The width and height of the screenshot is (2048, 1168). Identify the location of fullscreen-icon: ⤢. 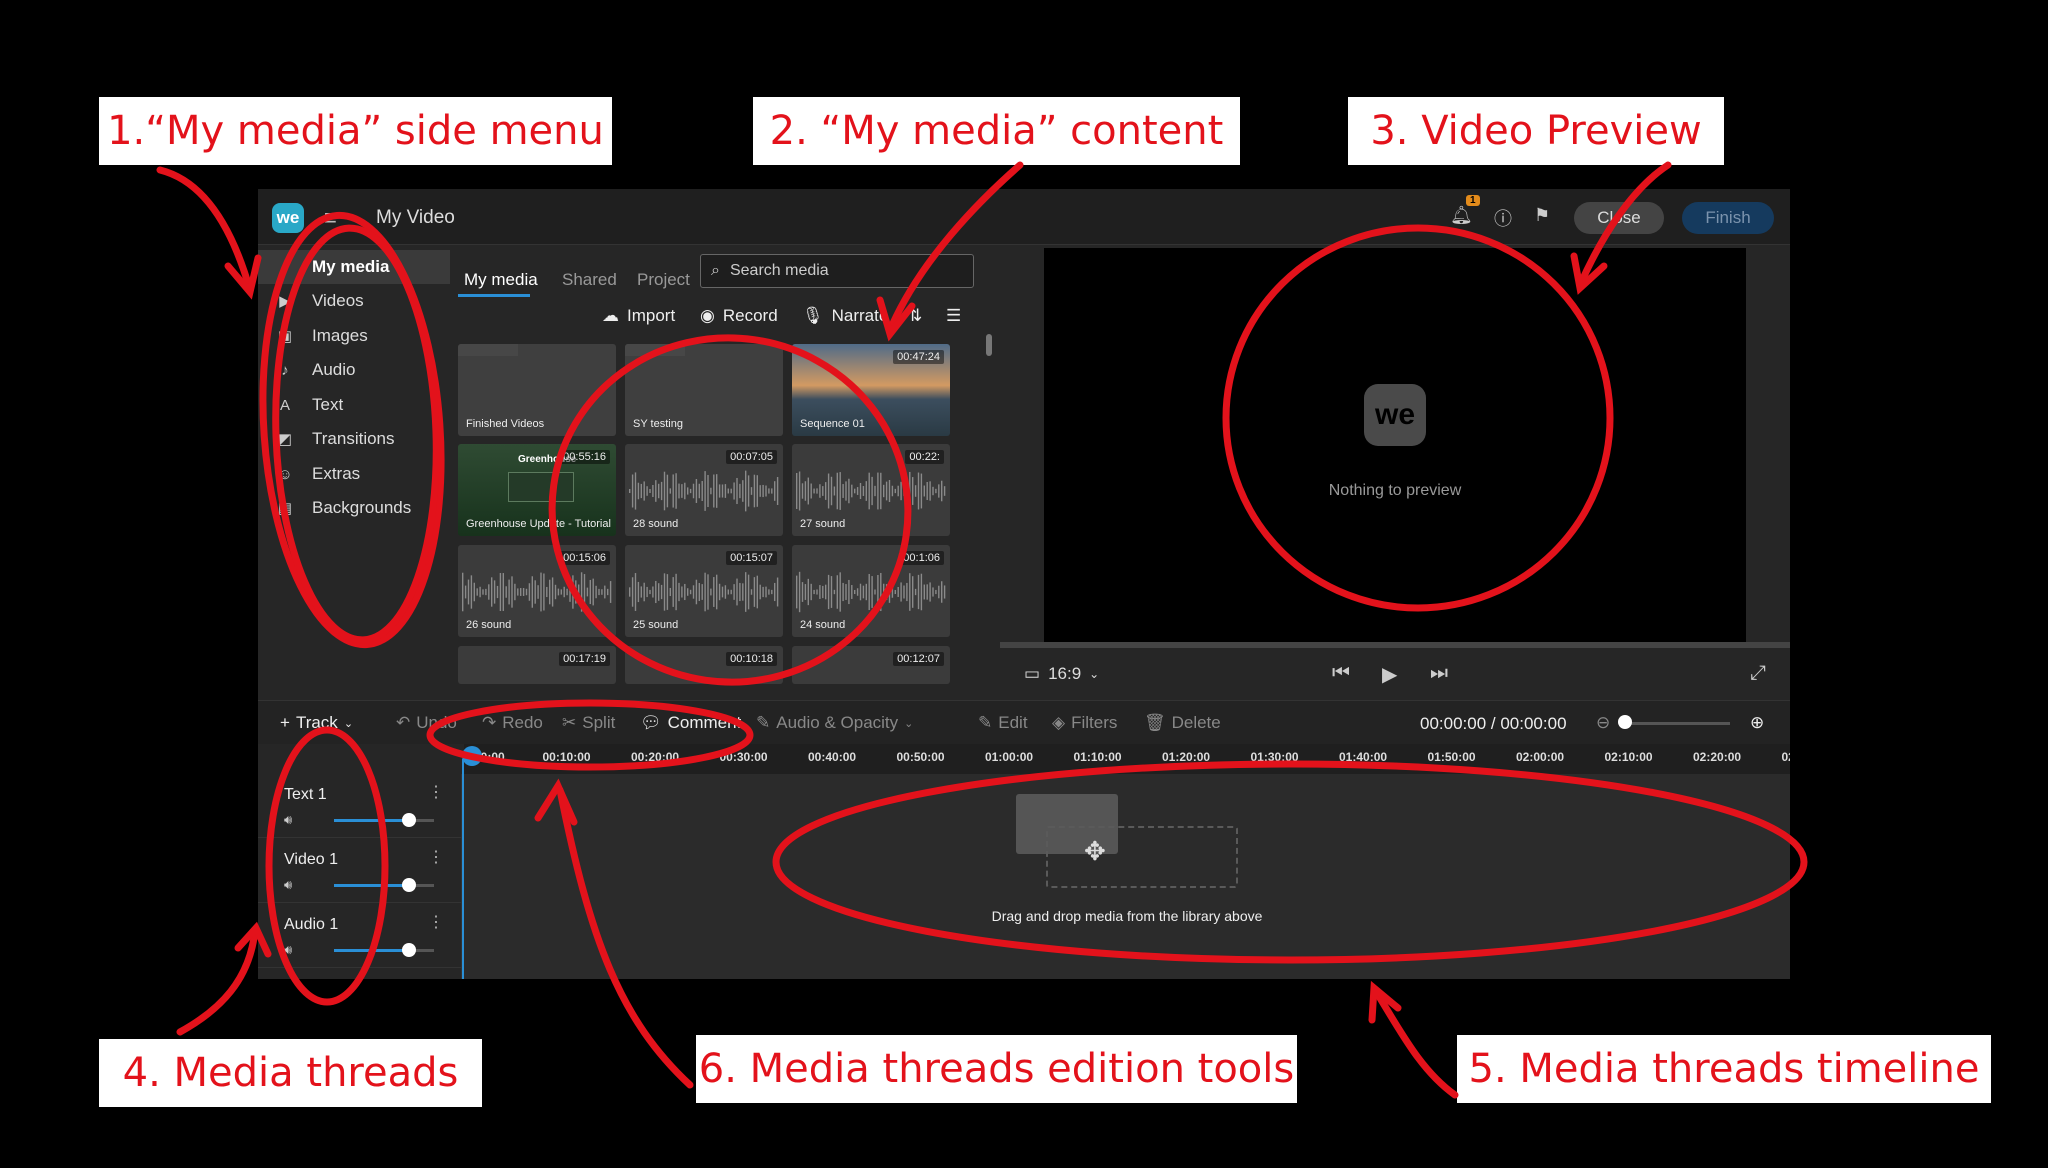
(1758, 673).